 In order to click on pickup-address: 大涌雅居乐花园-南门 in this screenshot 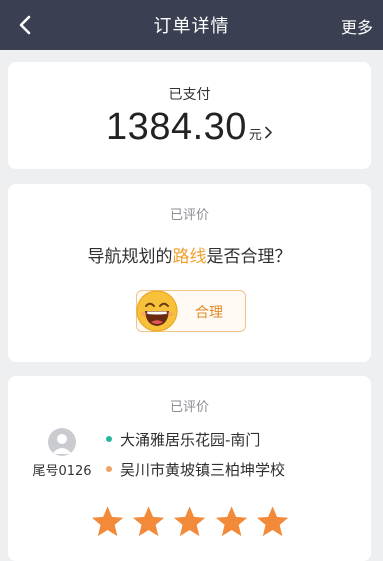, I will do `click(183, 439)`.